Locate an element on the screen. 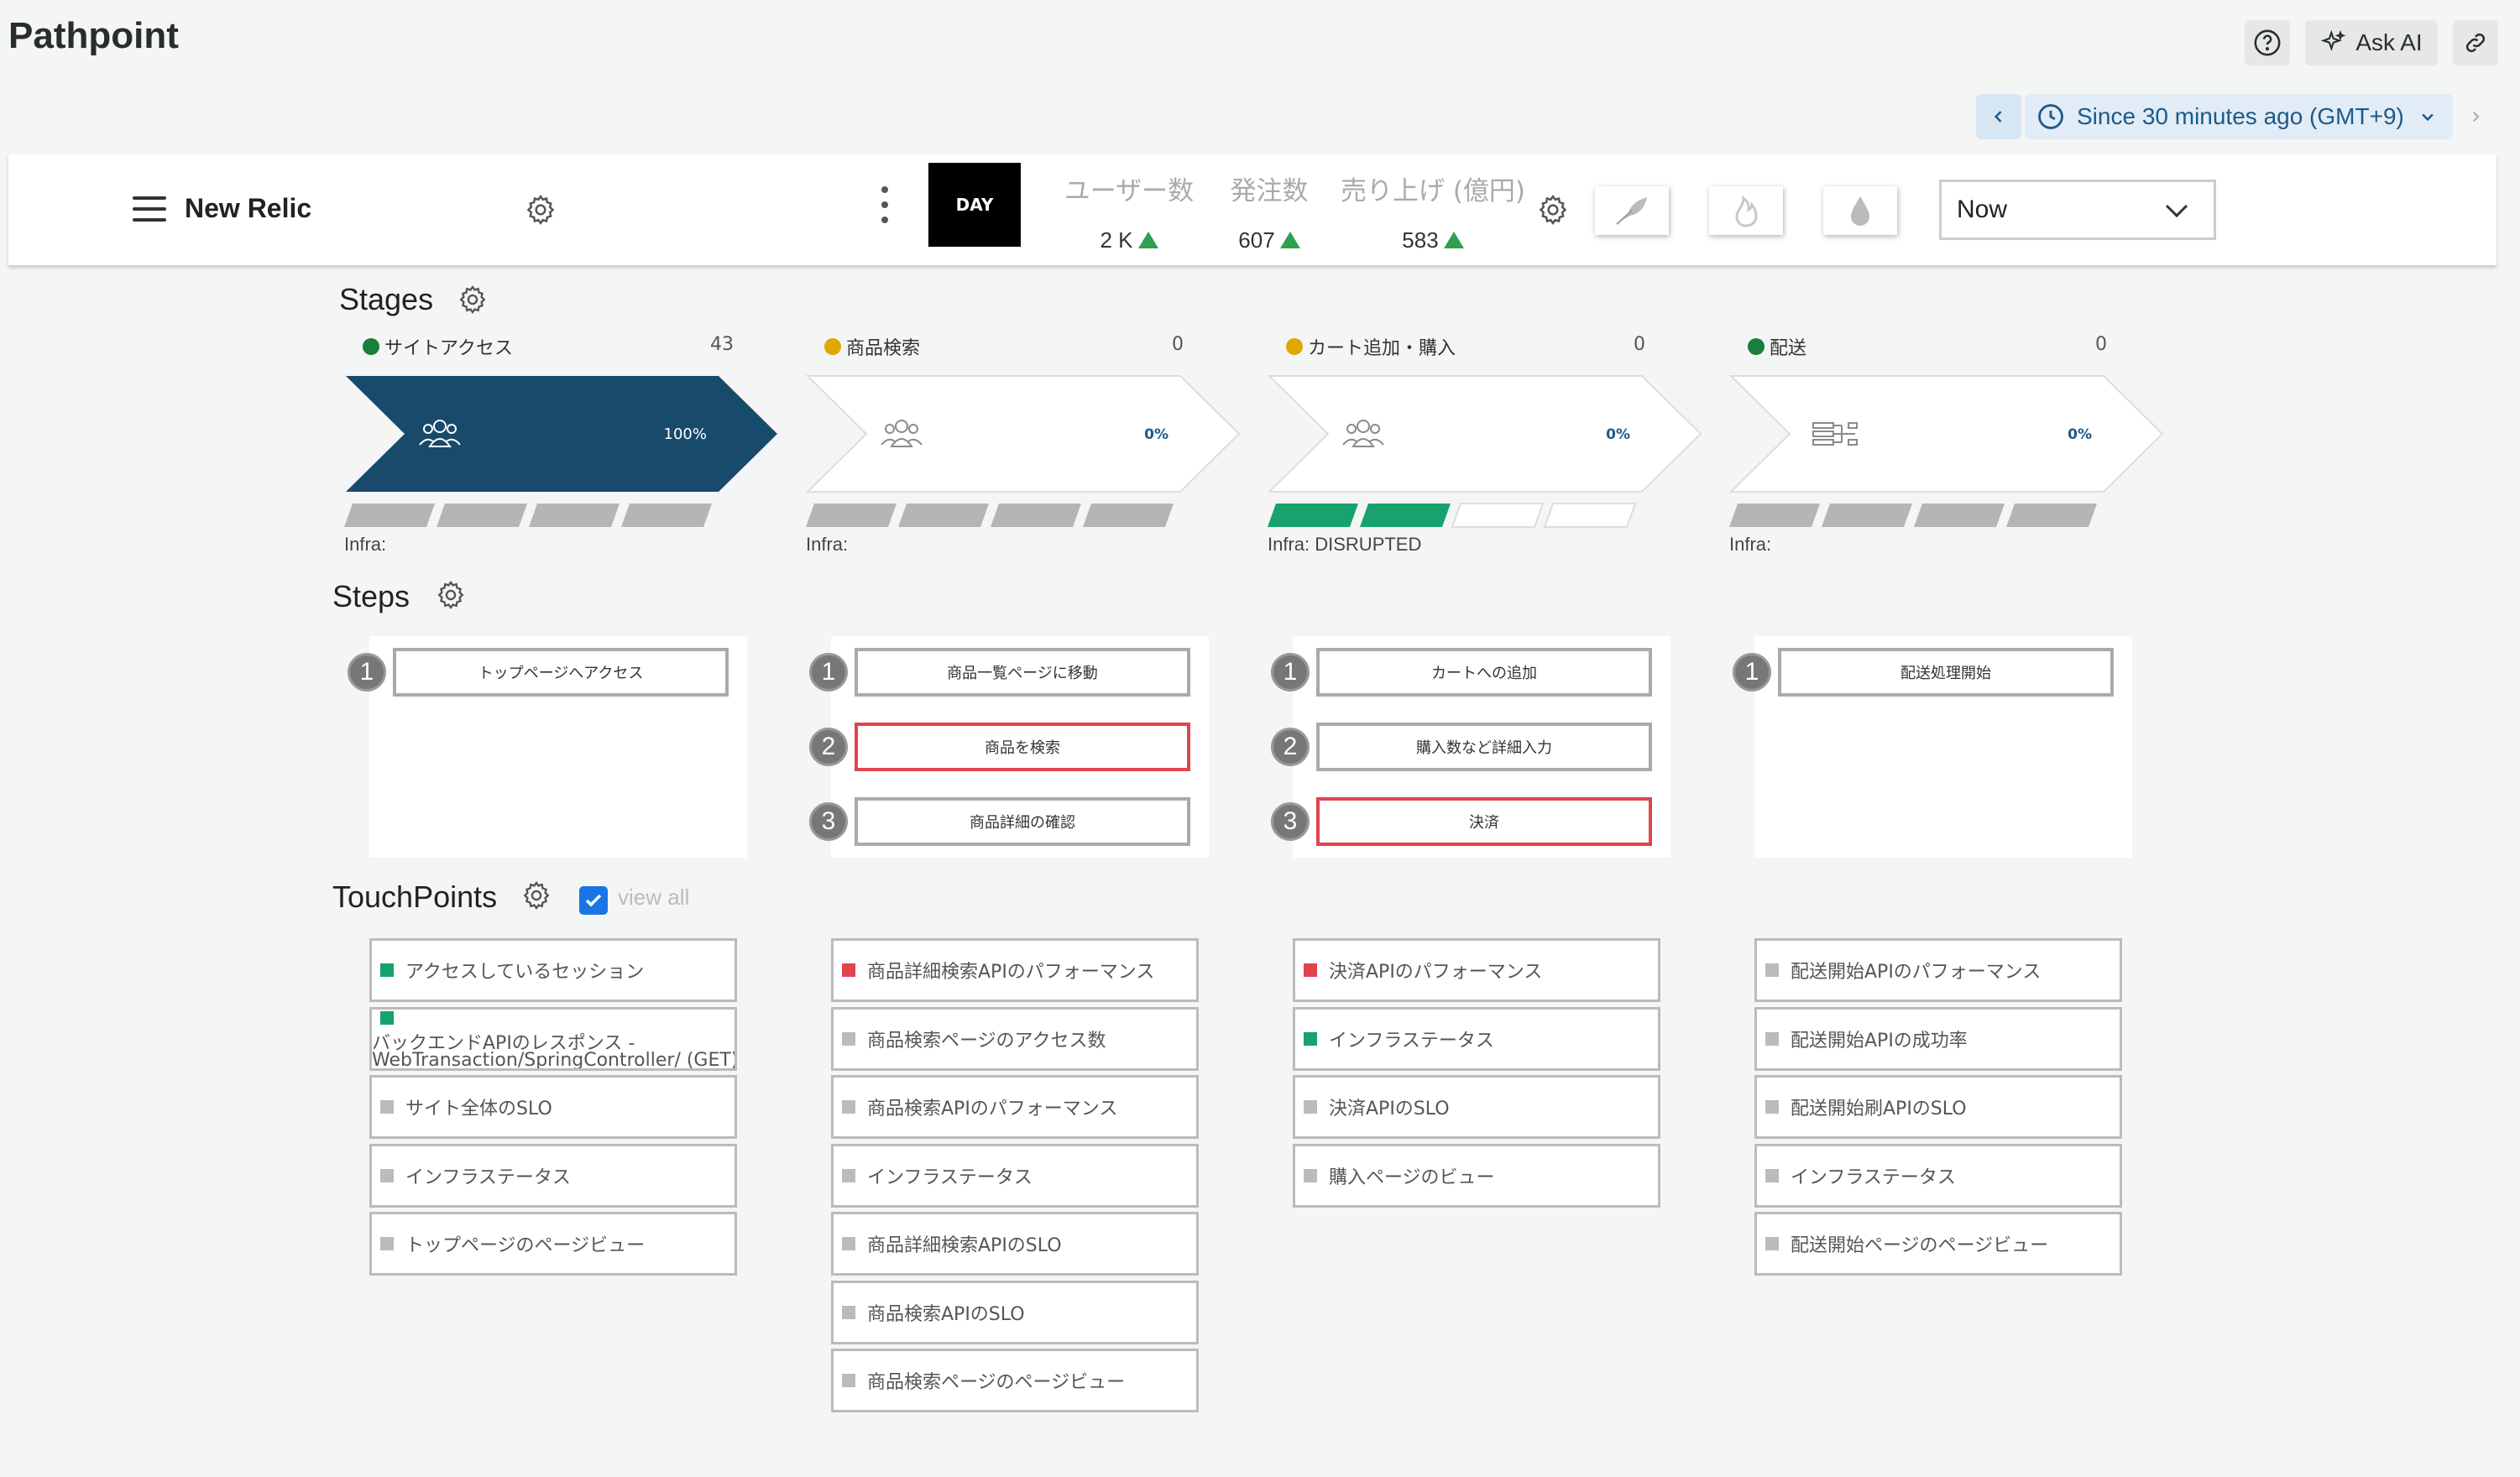  step-item: 2 購入数など詳細入力 is located at coordinates (1470, 747).